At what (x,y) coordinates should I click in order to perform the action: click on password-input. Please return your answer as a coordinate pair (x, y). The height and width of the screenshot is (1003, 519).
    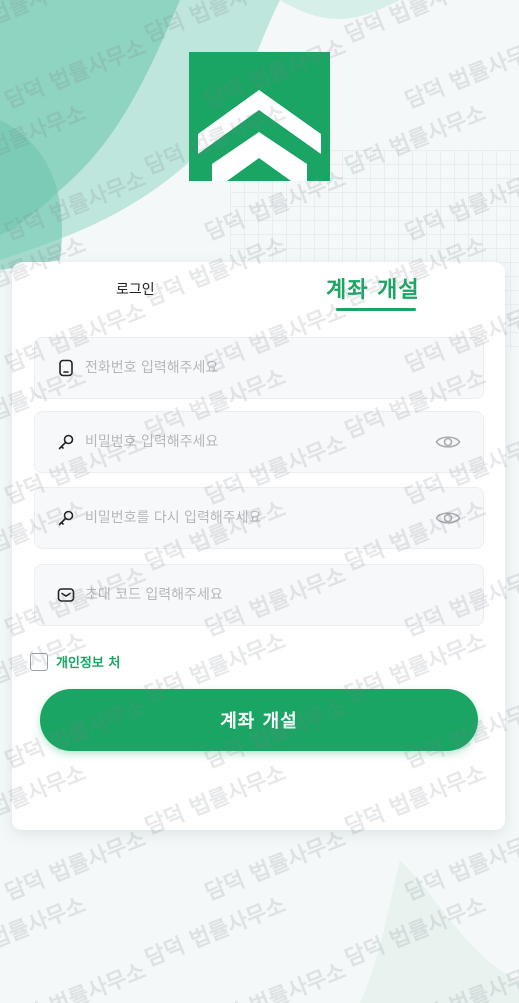
    Looking at the image, I should click on (255, 442).